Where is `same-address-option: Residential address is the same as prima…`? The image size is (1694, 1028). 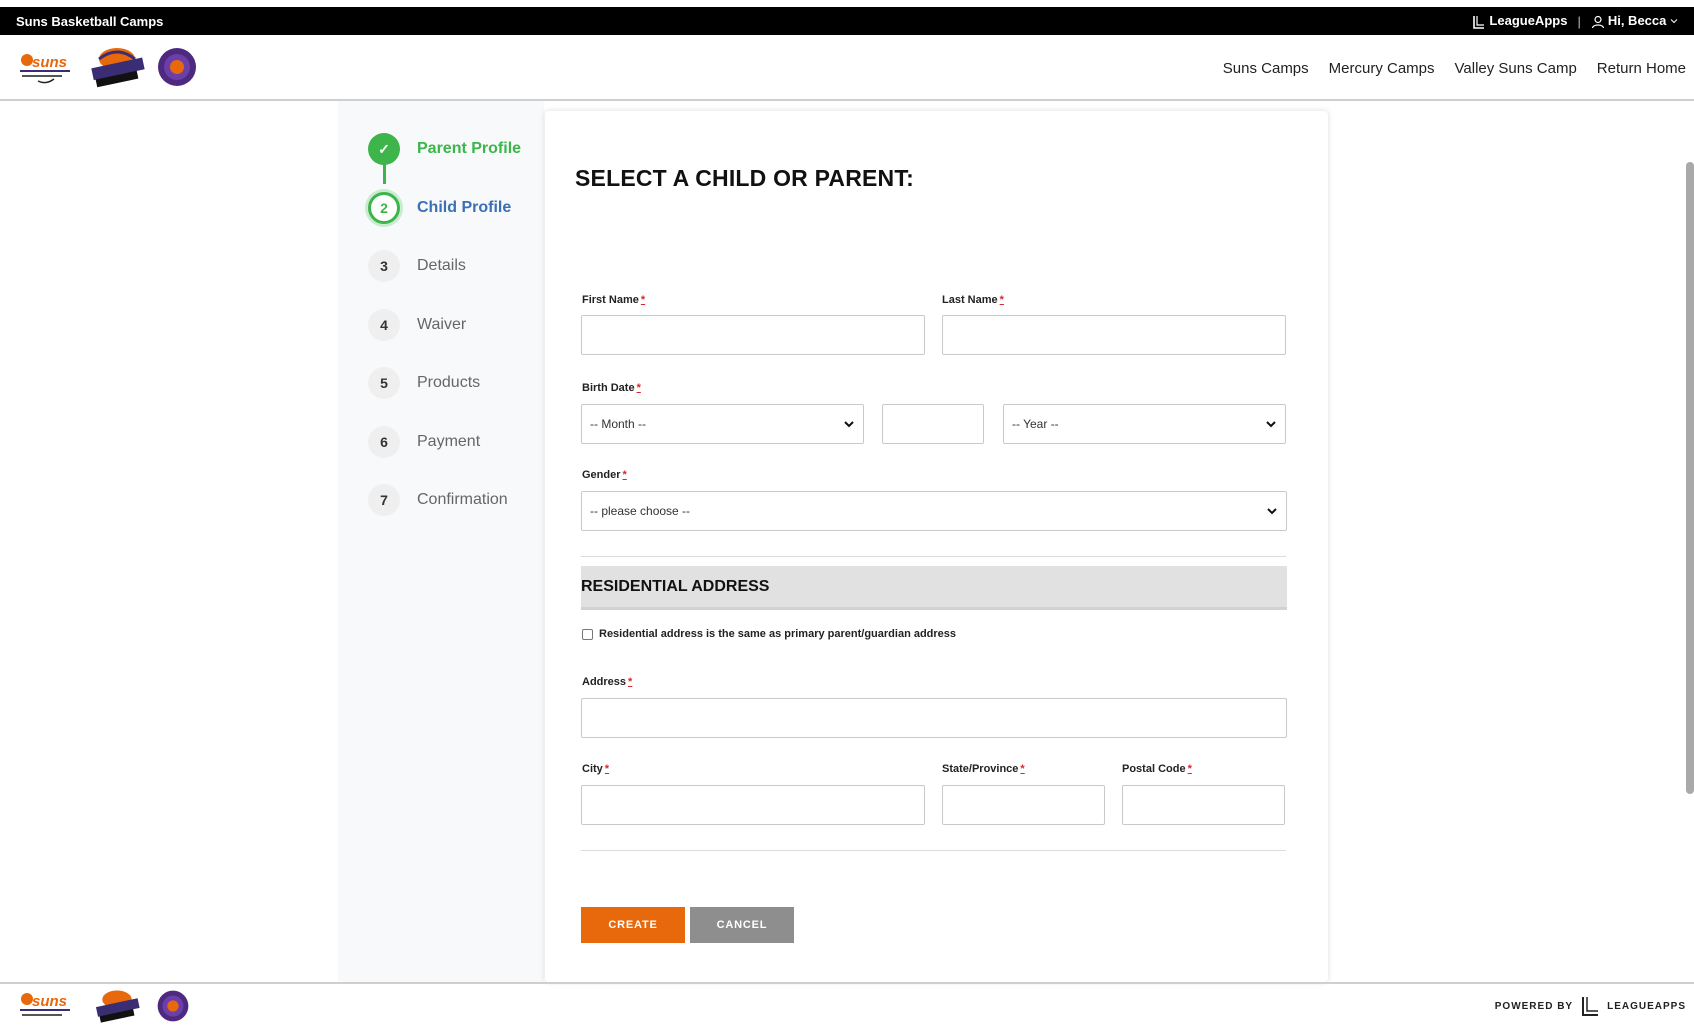 same-address-option: Residential address is the same as prima… is located at coordinates (769, 634).